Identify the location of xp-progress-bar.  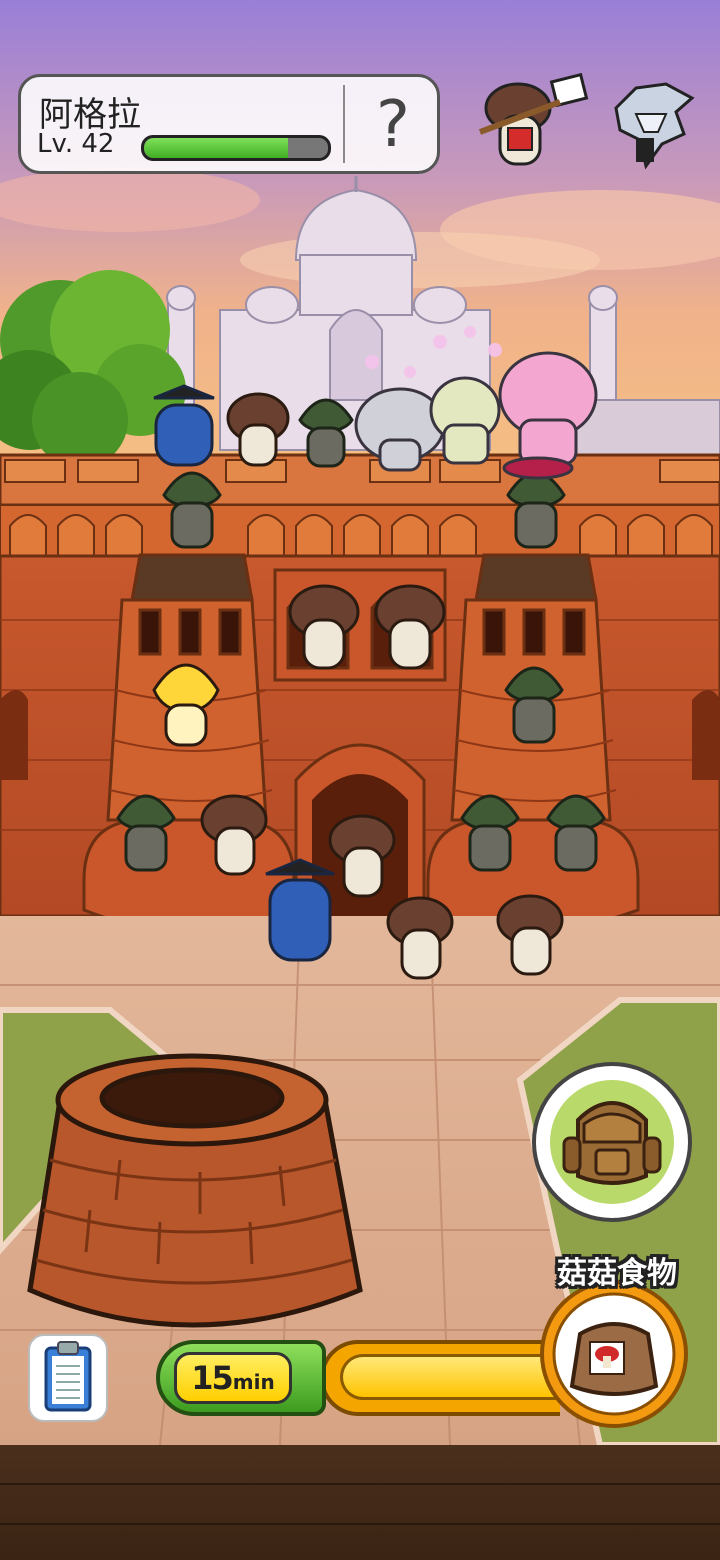
(236, 148).